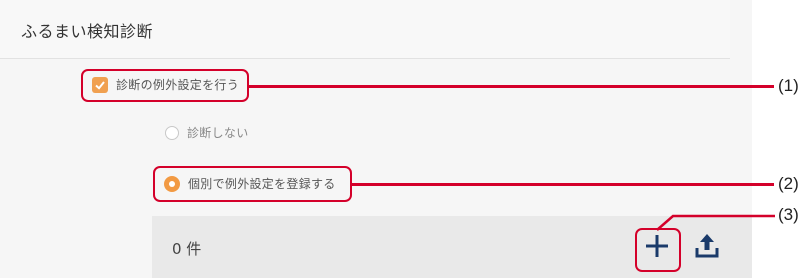 Image resolution: width=809 pixels, height=278 pixels. I want to click on radio-no-diagnosis-row: 診断しない, so click(207, 132).